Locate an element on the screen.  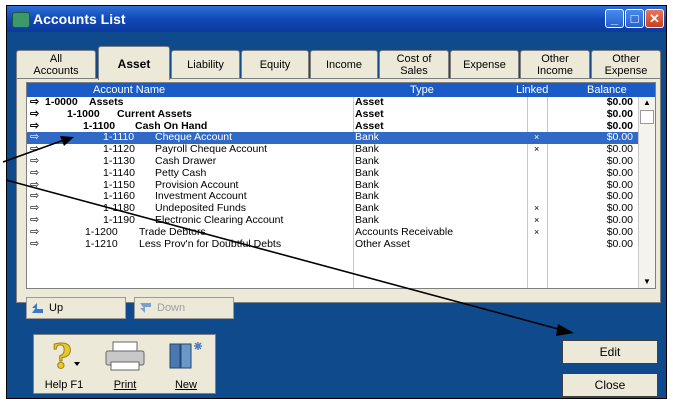
tab-label: Income is located at coordinates (344, 65).